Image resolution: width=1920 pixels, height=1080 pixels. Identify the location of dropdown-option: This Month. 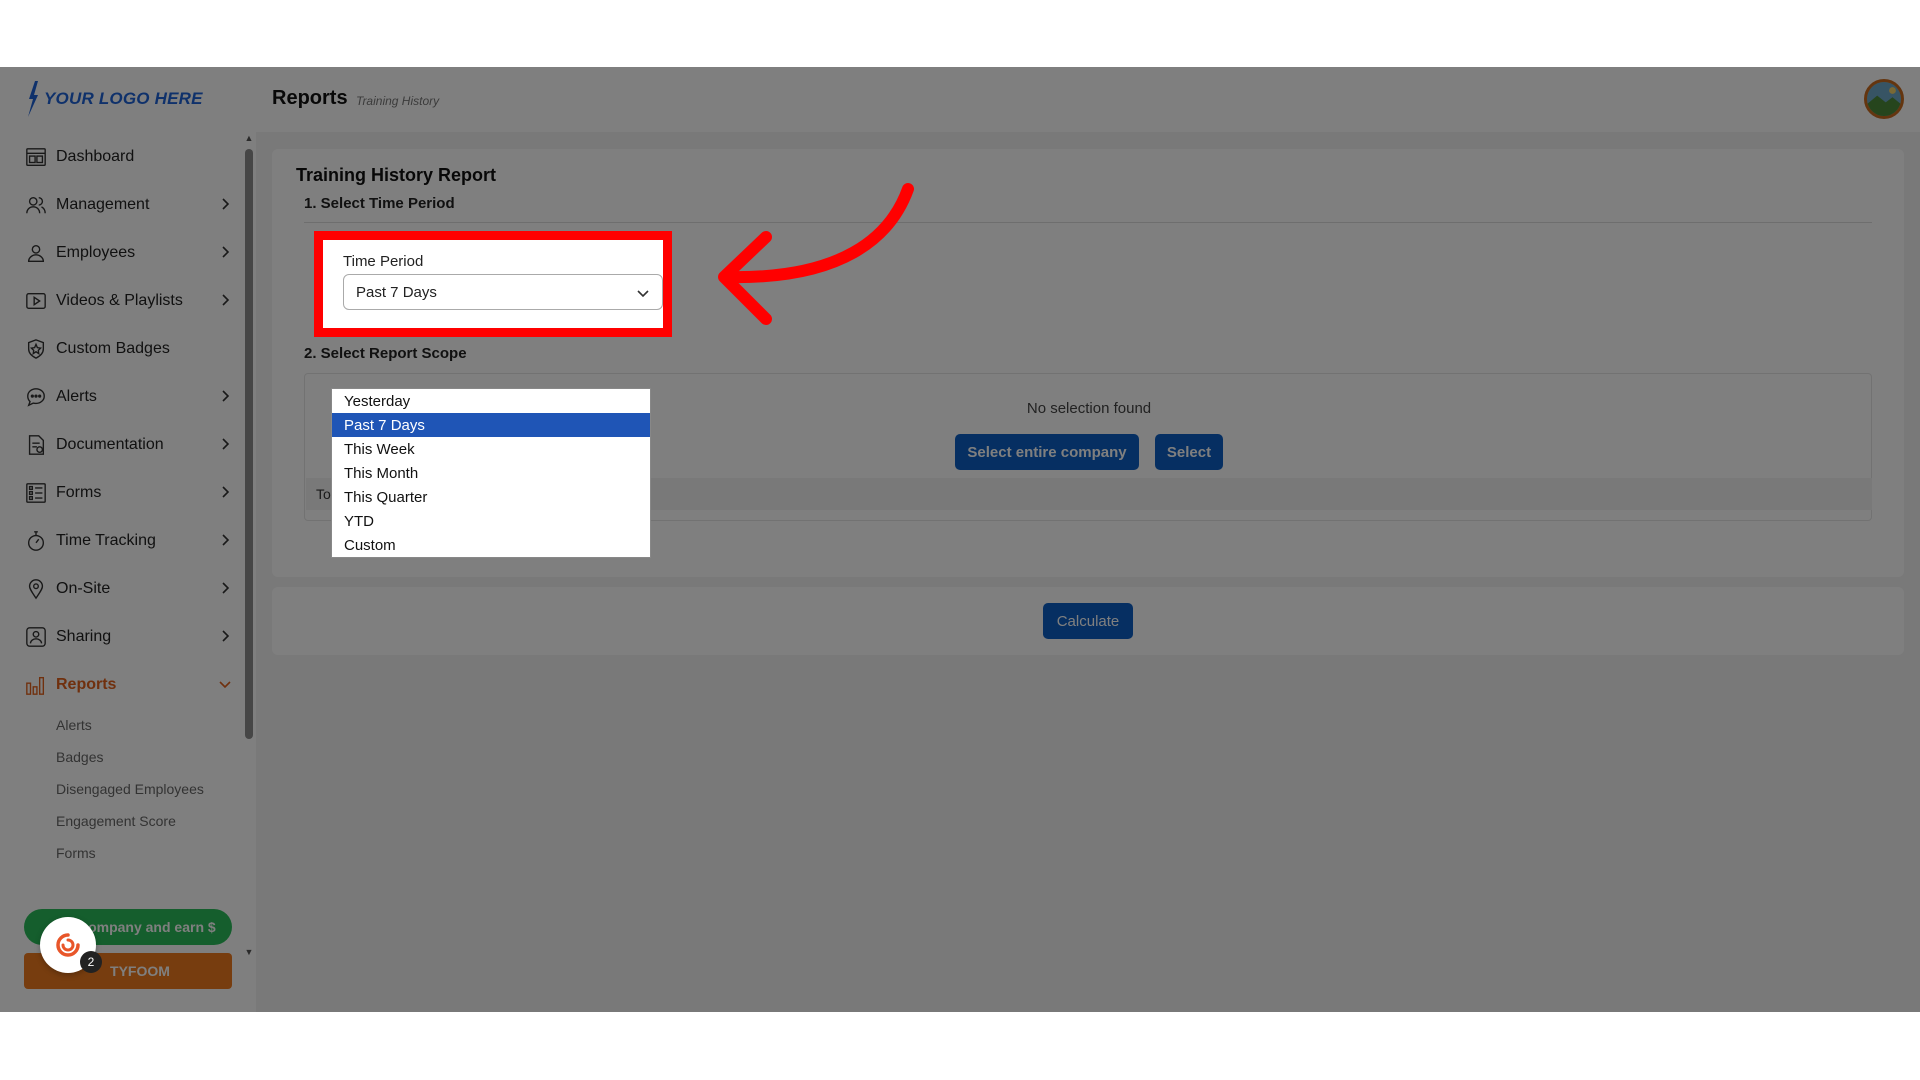
(491, 473).